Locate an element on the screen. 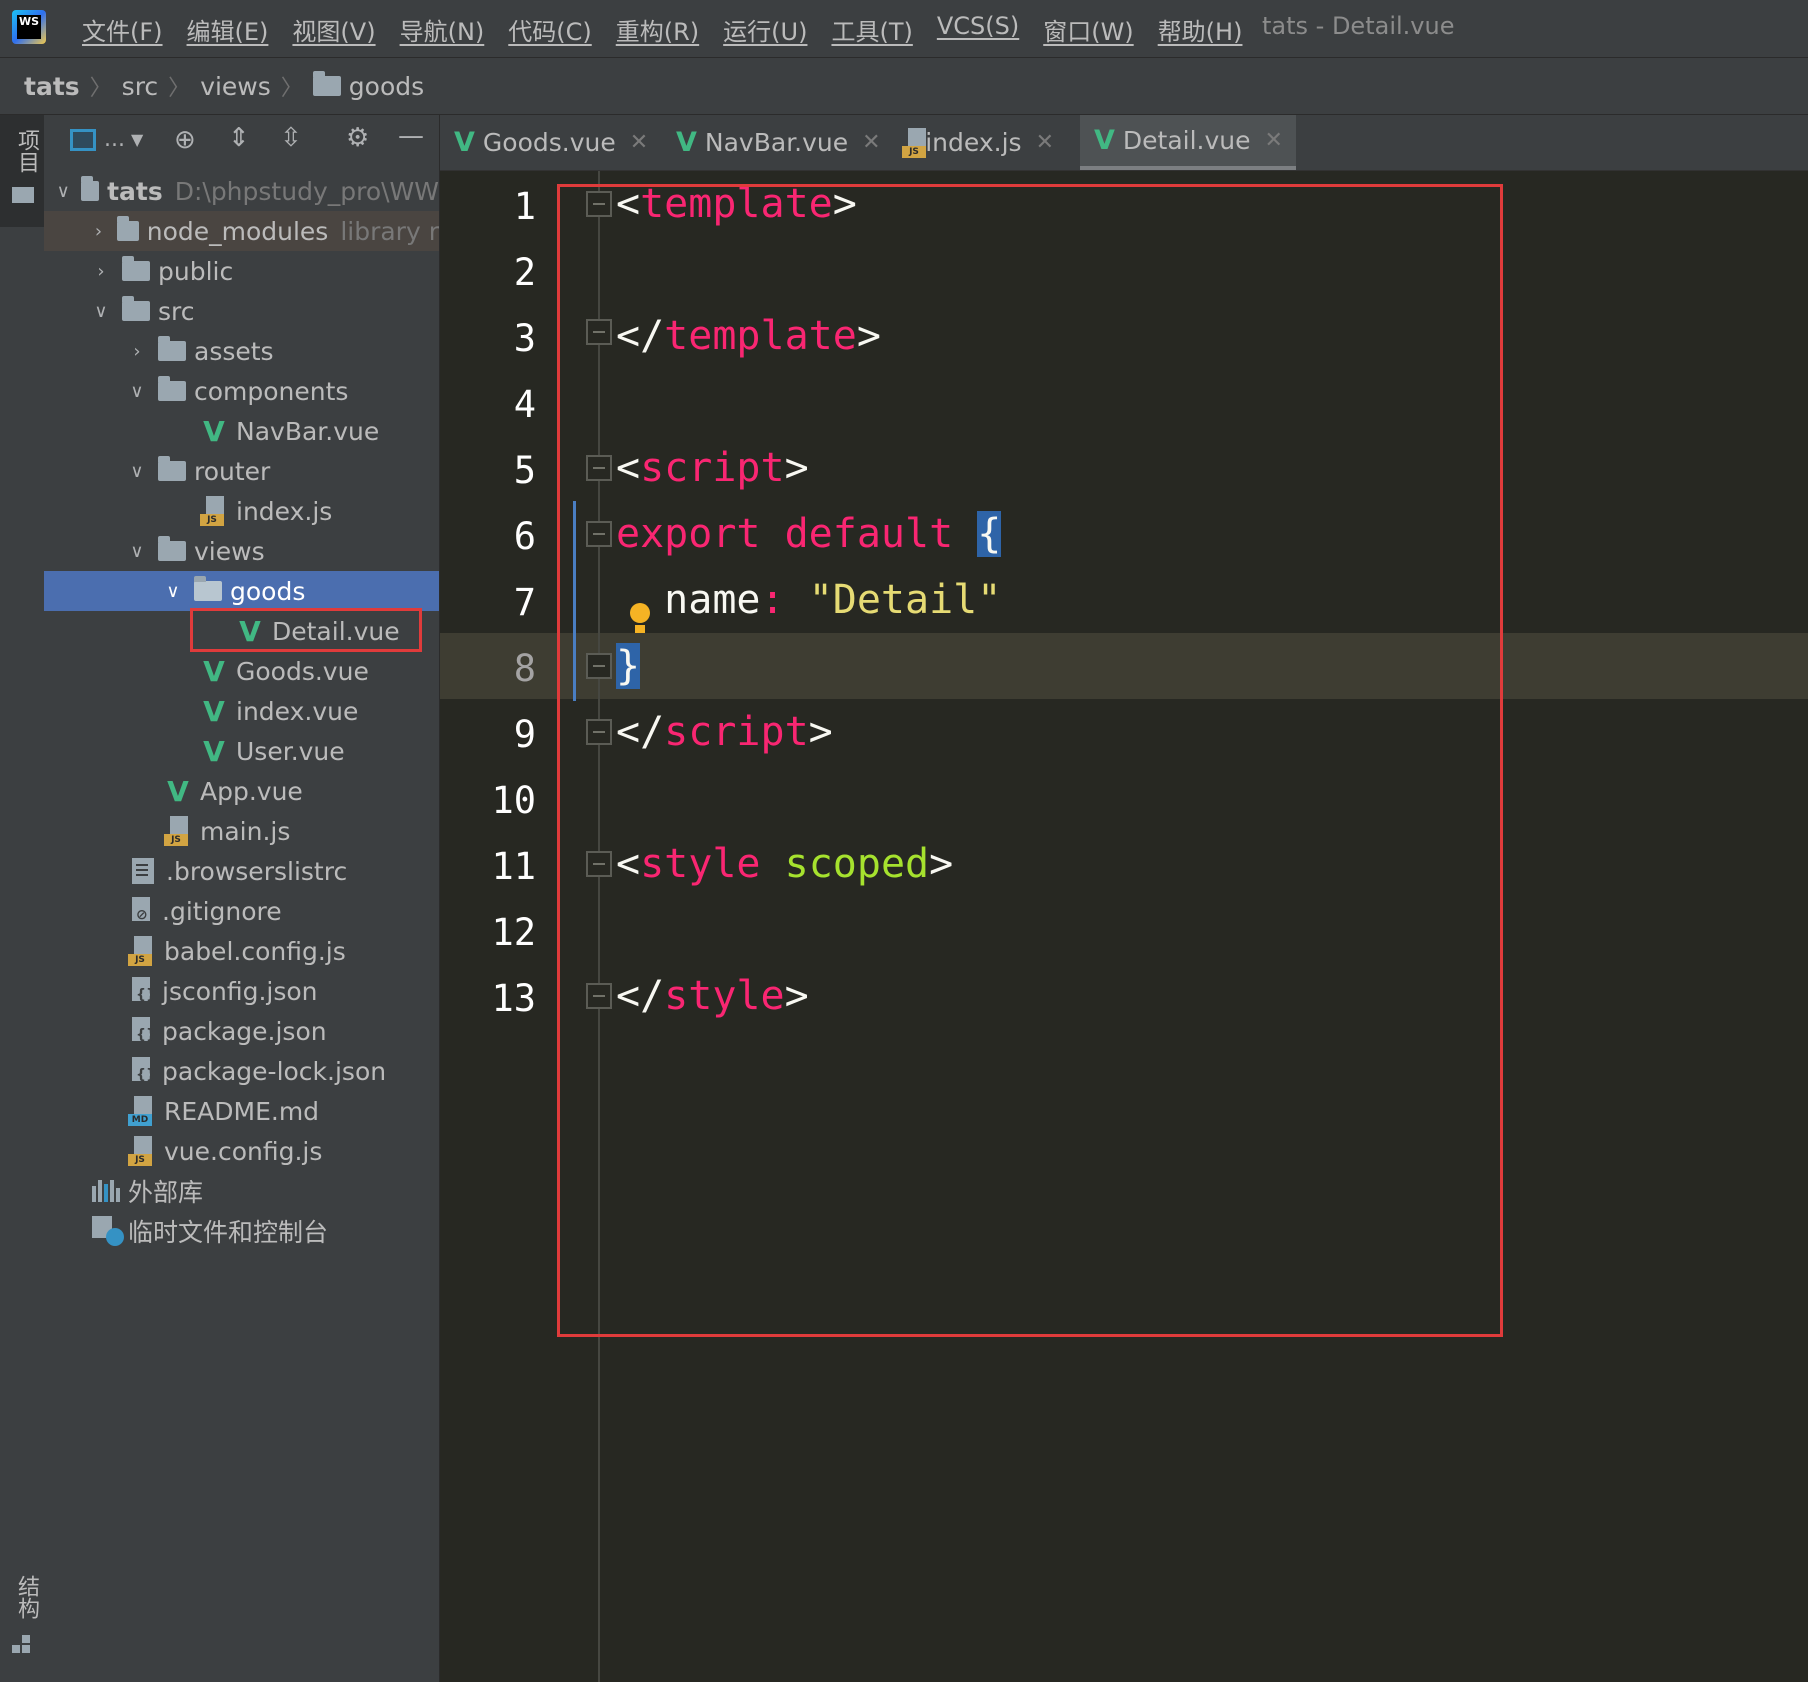  menu-run: 运行(U) is located at coordinates (765, 29).